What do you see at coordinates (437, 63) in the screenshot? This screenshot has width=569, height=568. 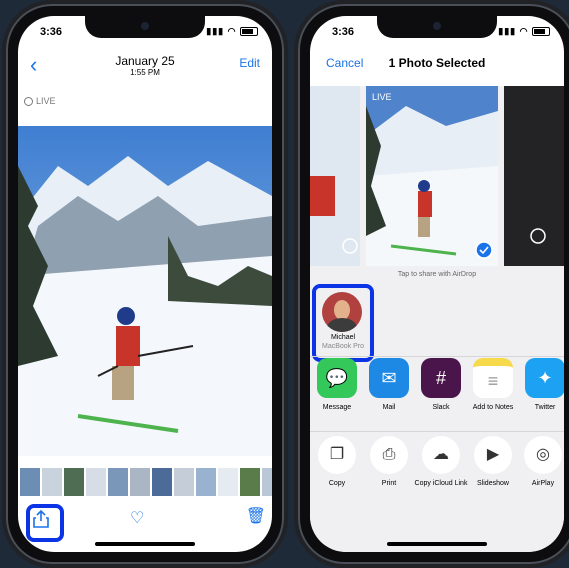 I see `share-title: 1 Photo Selected` at bounding box center [437, 63].